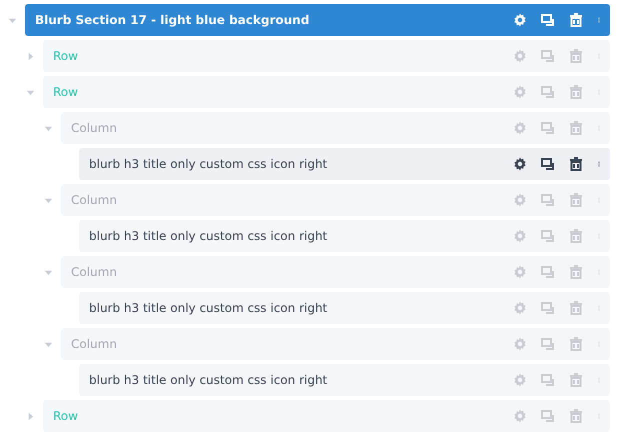 Image resolution: width=618 pixels, height=435 pixels. Describe the element at coordinates (317, 20) in the screenshot. I see `layer-item: Blurb Section 17 - light blue background` at that location.